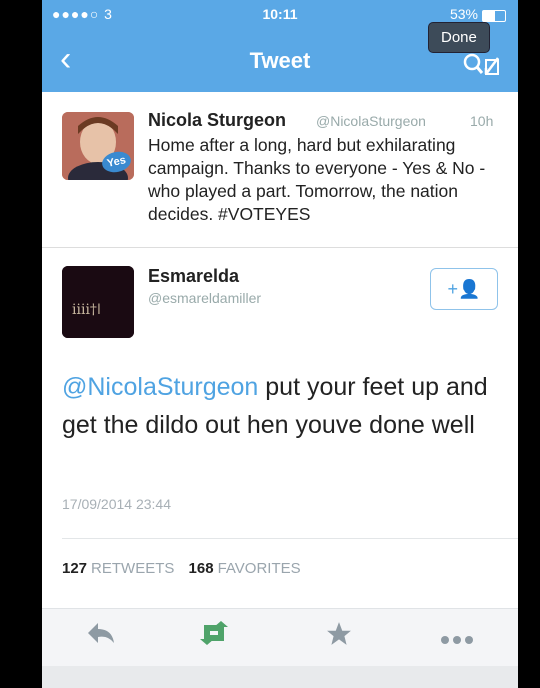 This screenshot has height=688, width=540. What do you see at coordinates (186, 568) in the screenshot?
I see `tweet-stats: 127 RETWEETS 168 FAVORITES` at bounding box center [186, 568].